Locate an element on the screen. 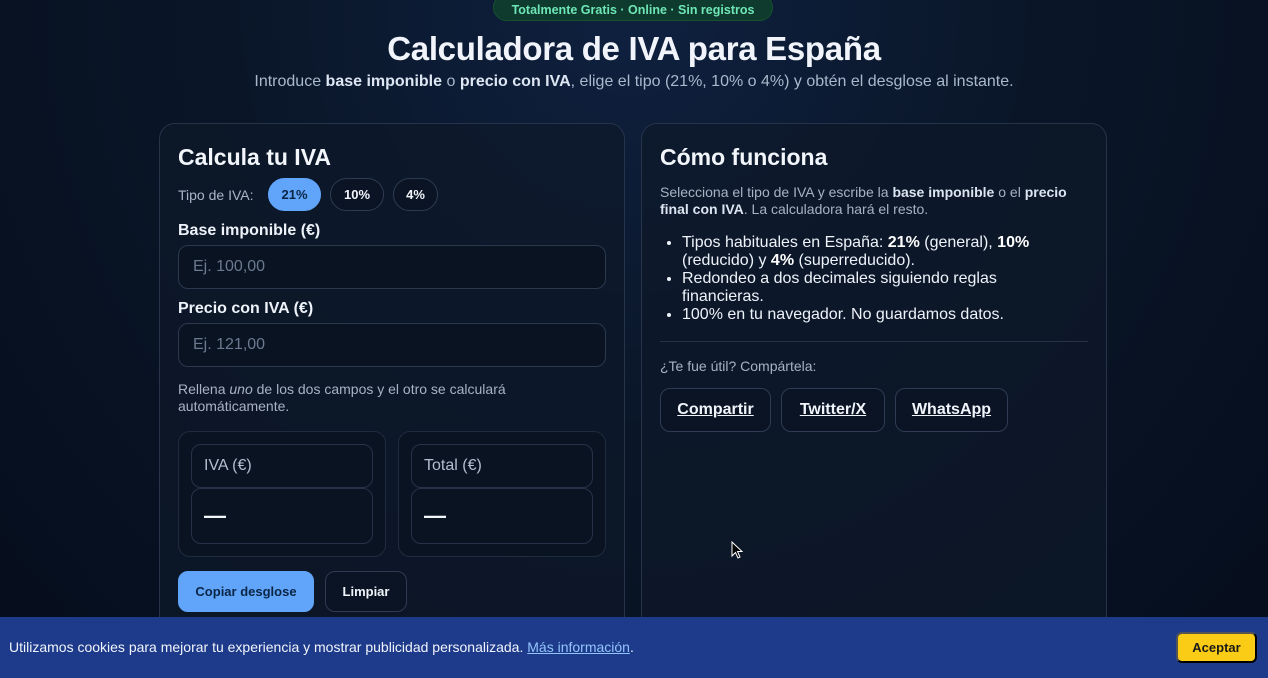 The image size is (1268, 678). list-bold: 4% is located at coordinates (782, 260).